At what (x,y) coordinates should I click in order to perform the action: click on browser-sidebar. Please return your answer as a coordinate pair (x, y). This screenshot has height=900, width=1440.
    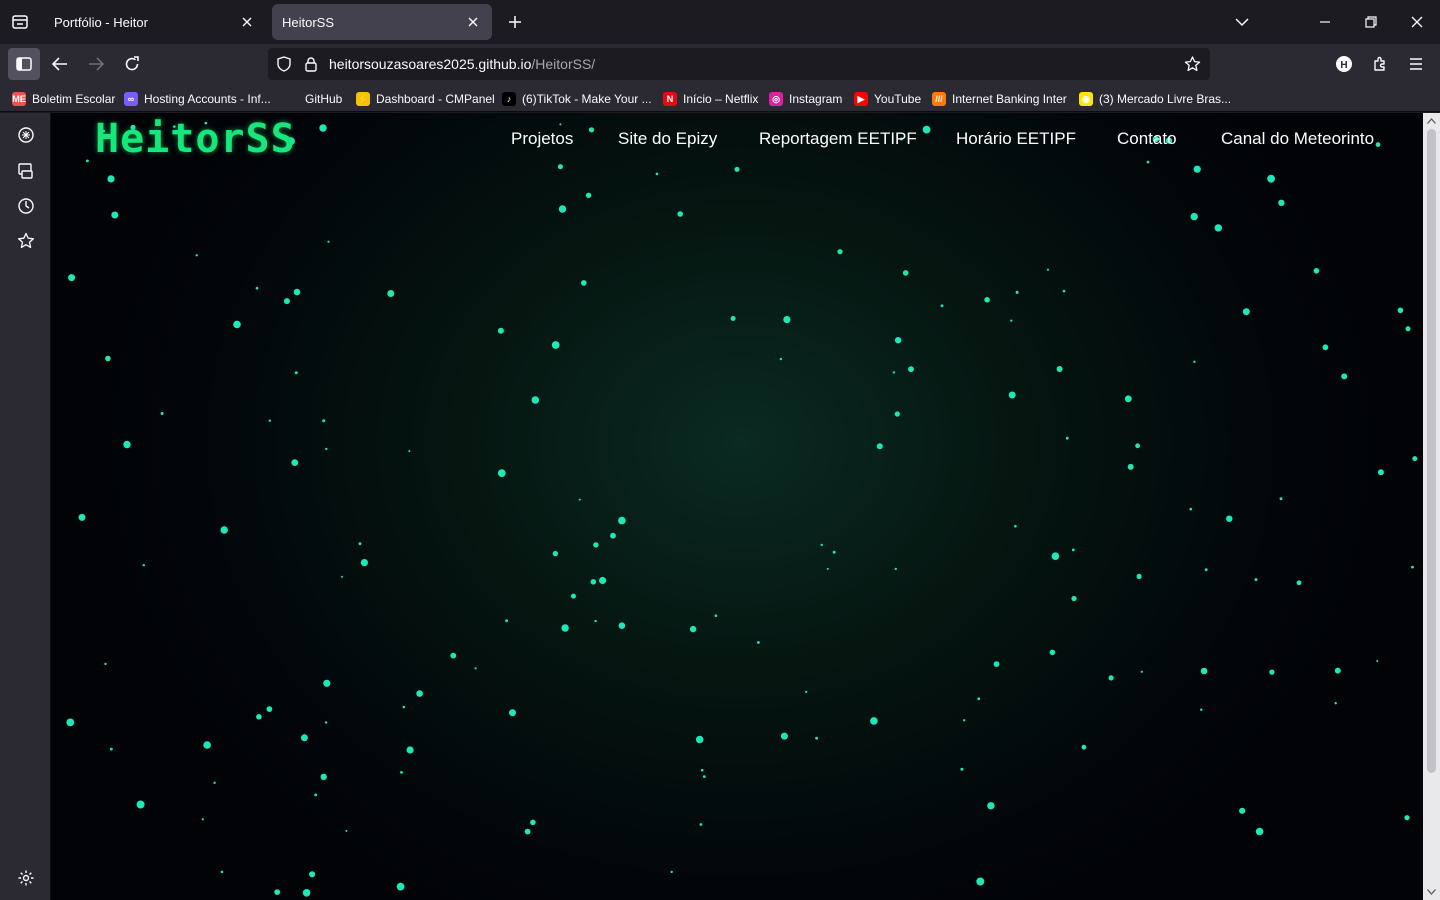
    Looking at the image, I should click on (25, 506).